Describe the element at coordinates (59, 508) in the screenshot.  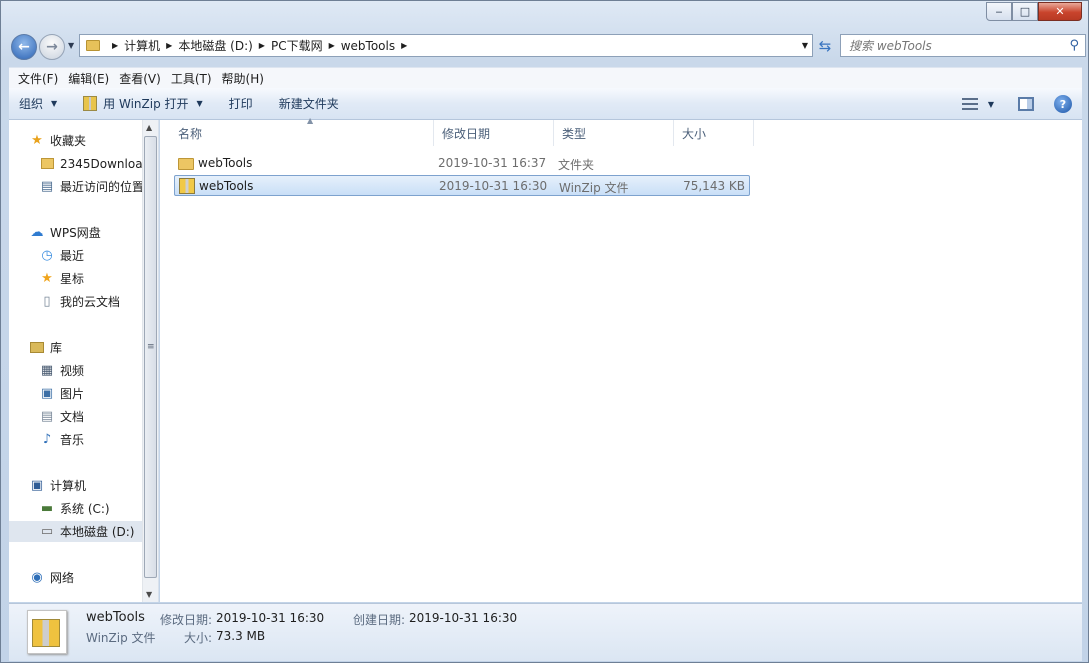
I see `nav-item-drive-c: ▬ 系统 (C:)` at that location.